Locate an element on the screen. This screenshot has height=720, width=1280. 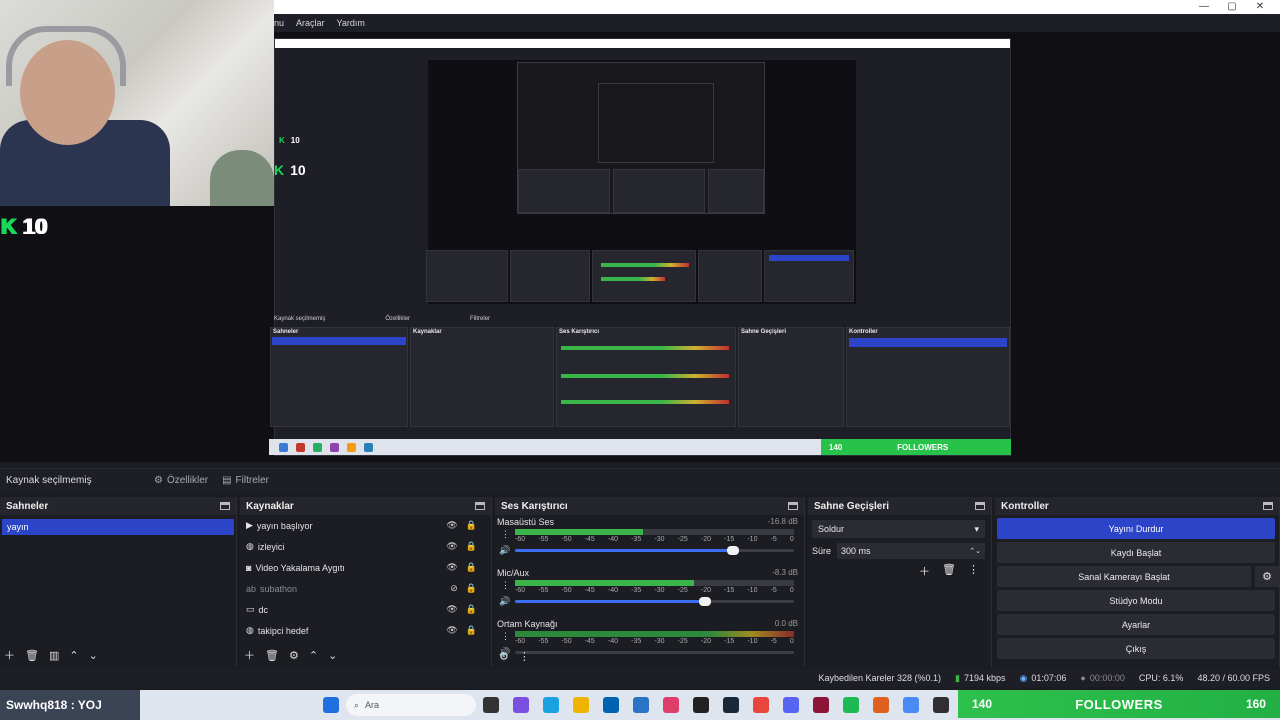
valorant-icon is located at coordinates (821, 705).